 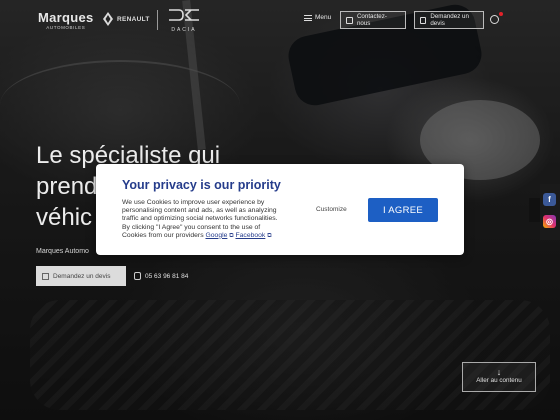 I want to click on logo-divider, so click(x=157, y=20).